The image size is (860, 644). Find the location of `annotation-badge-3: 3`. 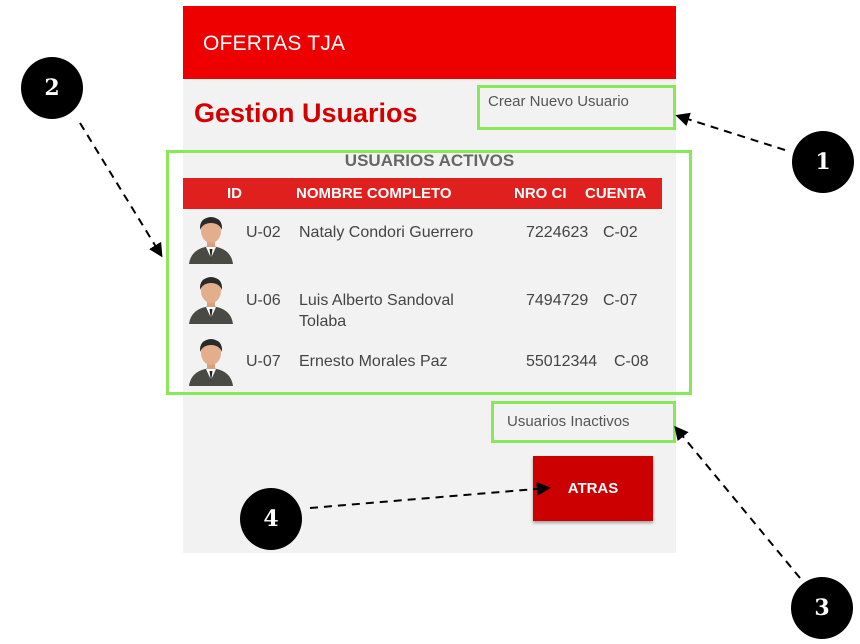

annotation-badge-3: 3 is located at coordinates (822, 608).